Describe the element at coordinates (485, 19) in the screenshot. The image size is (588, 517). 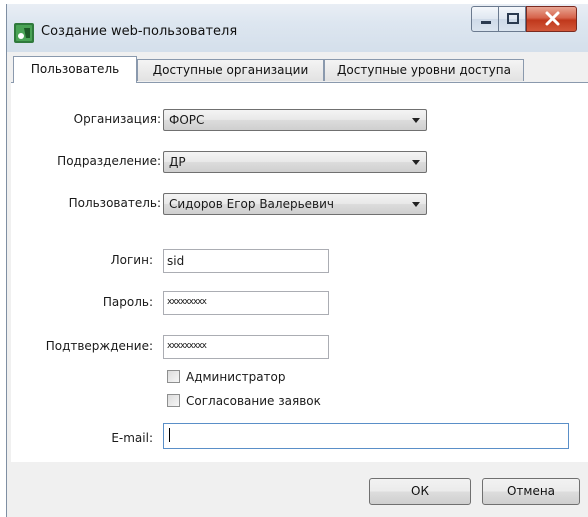
I see `minimize-button` at that location.